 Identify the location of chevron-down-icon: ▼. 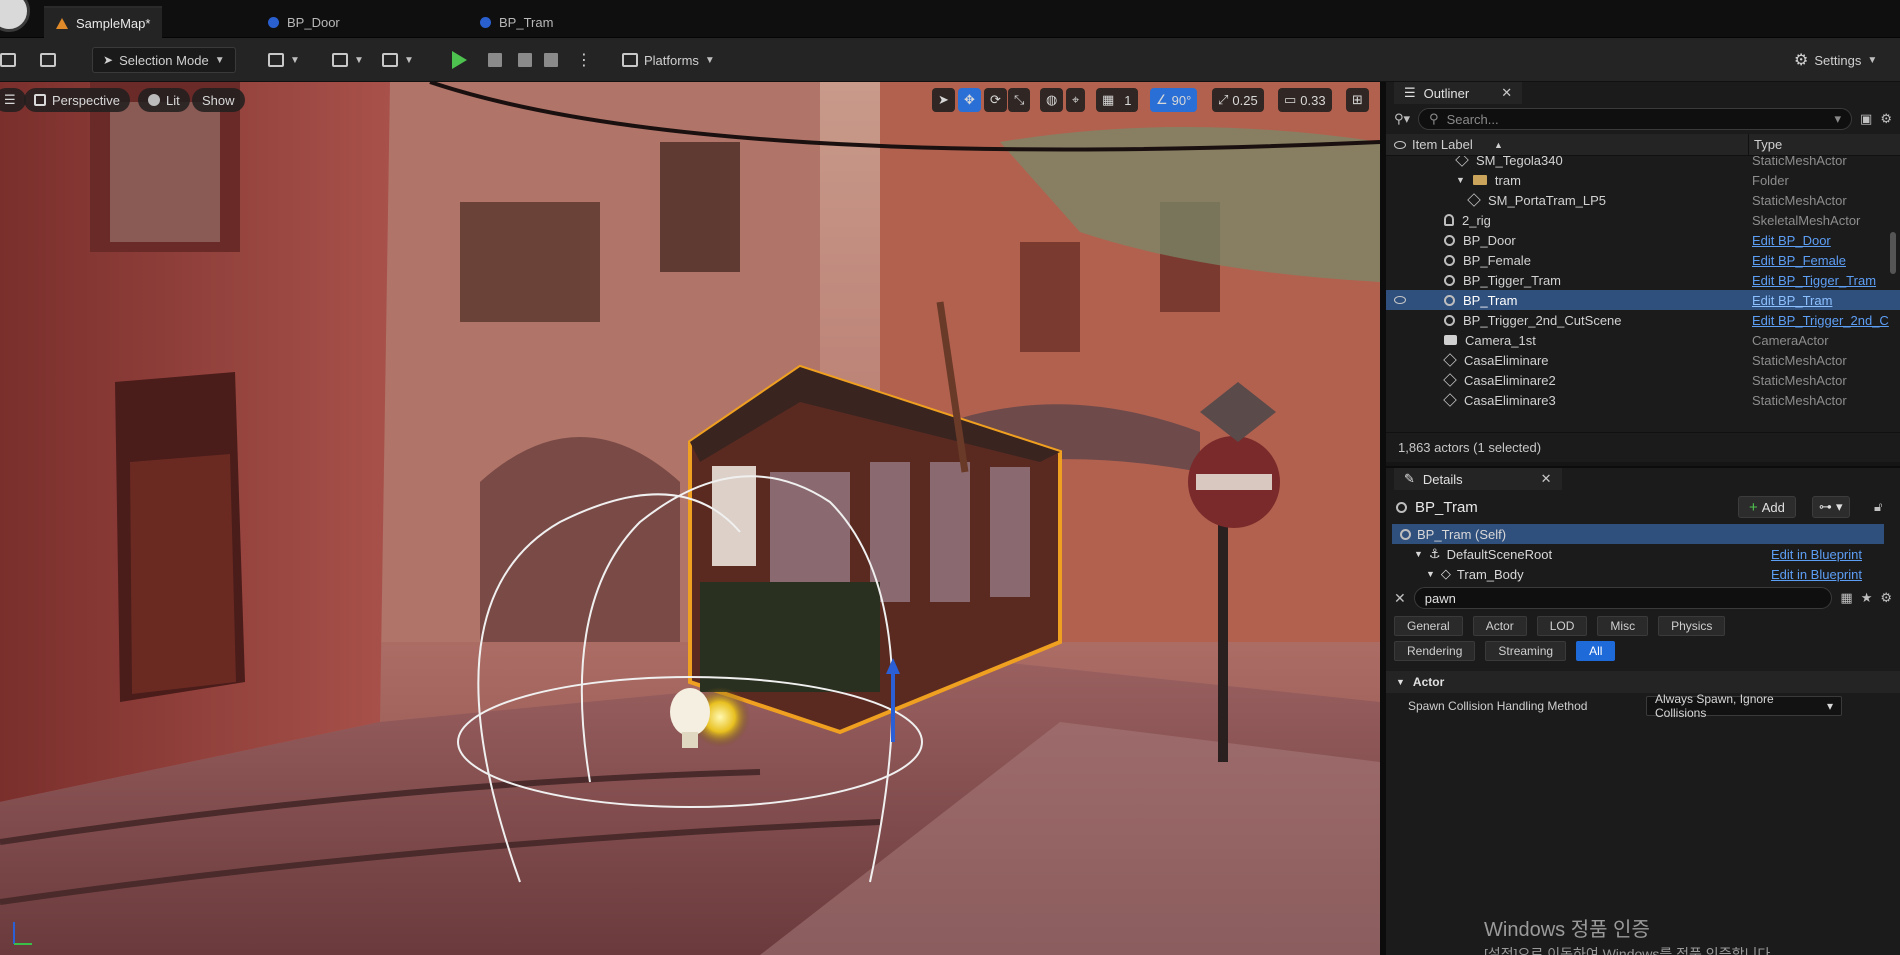
(1460, 180).